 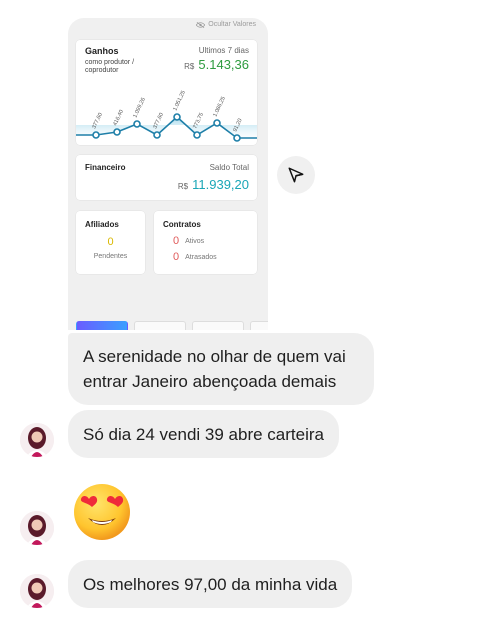 I want to click on eye-slash-icon, so click(x=201, y=24).